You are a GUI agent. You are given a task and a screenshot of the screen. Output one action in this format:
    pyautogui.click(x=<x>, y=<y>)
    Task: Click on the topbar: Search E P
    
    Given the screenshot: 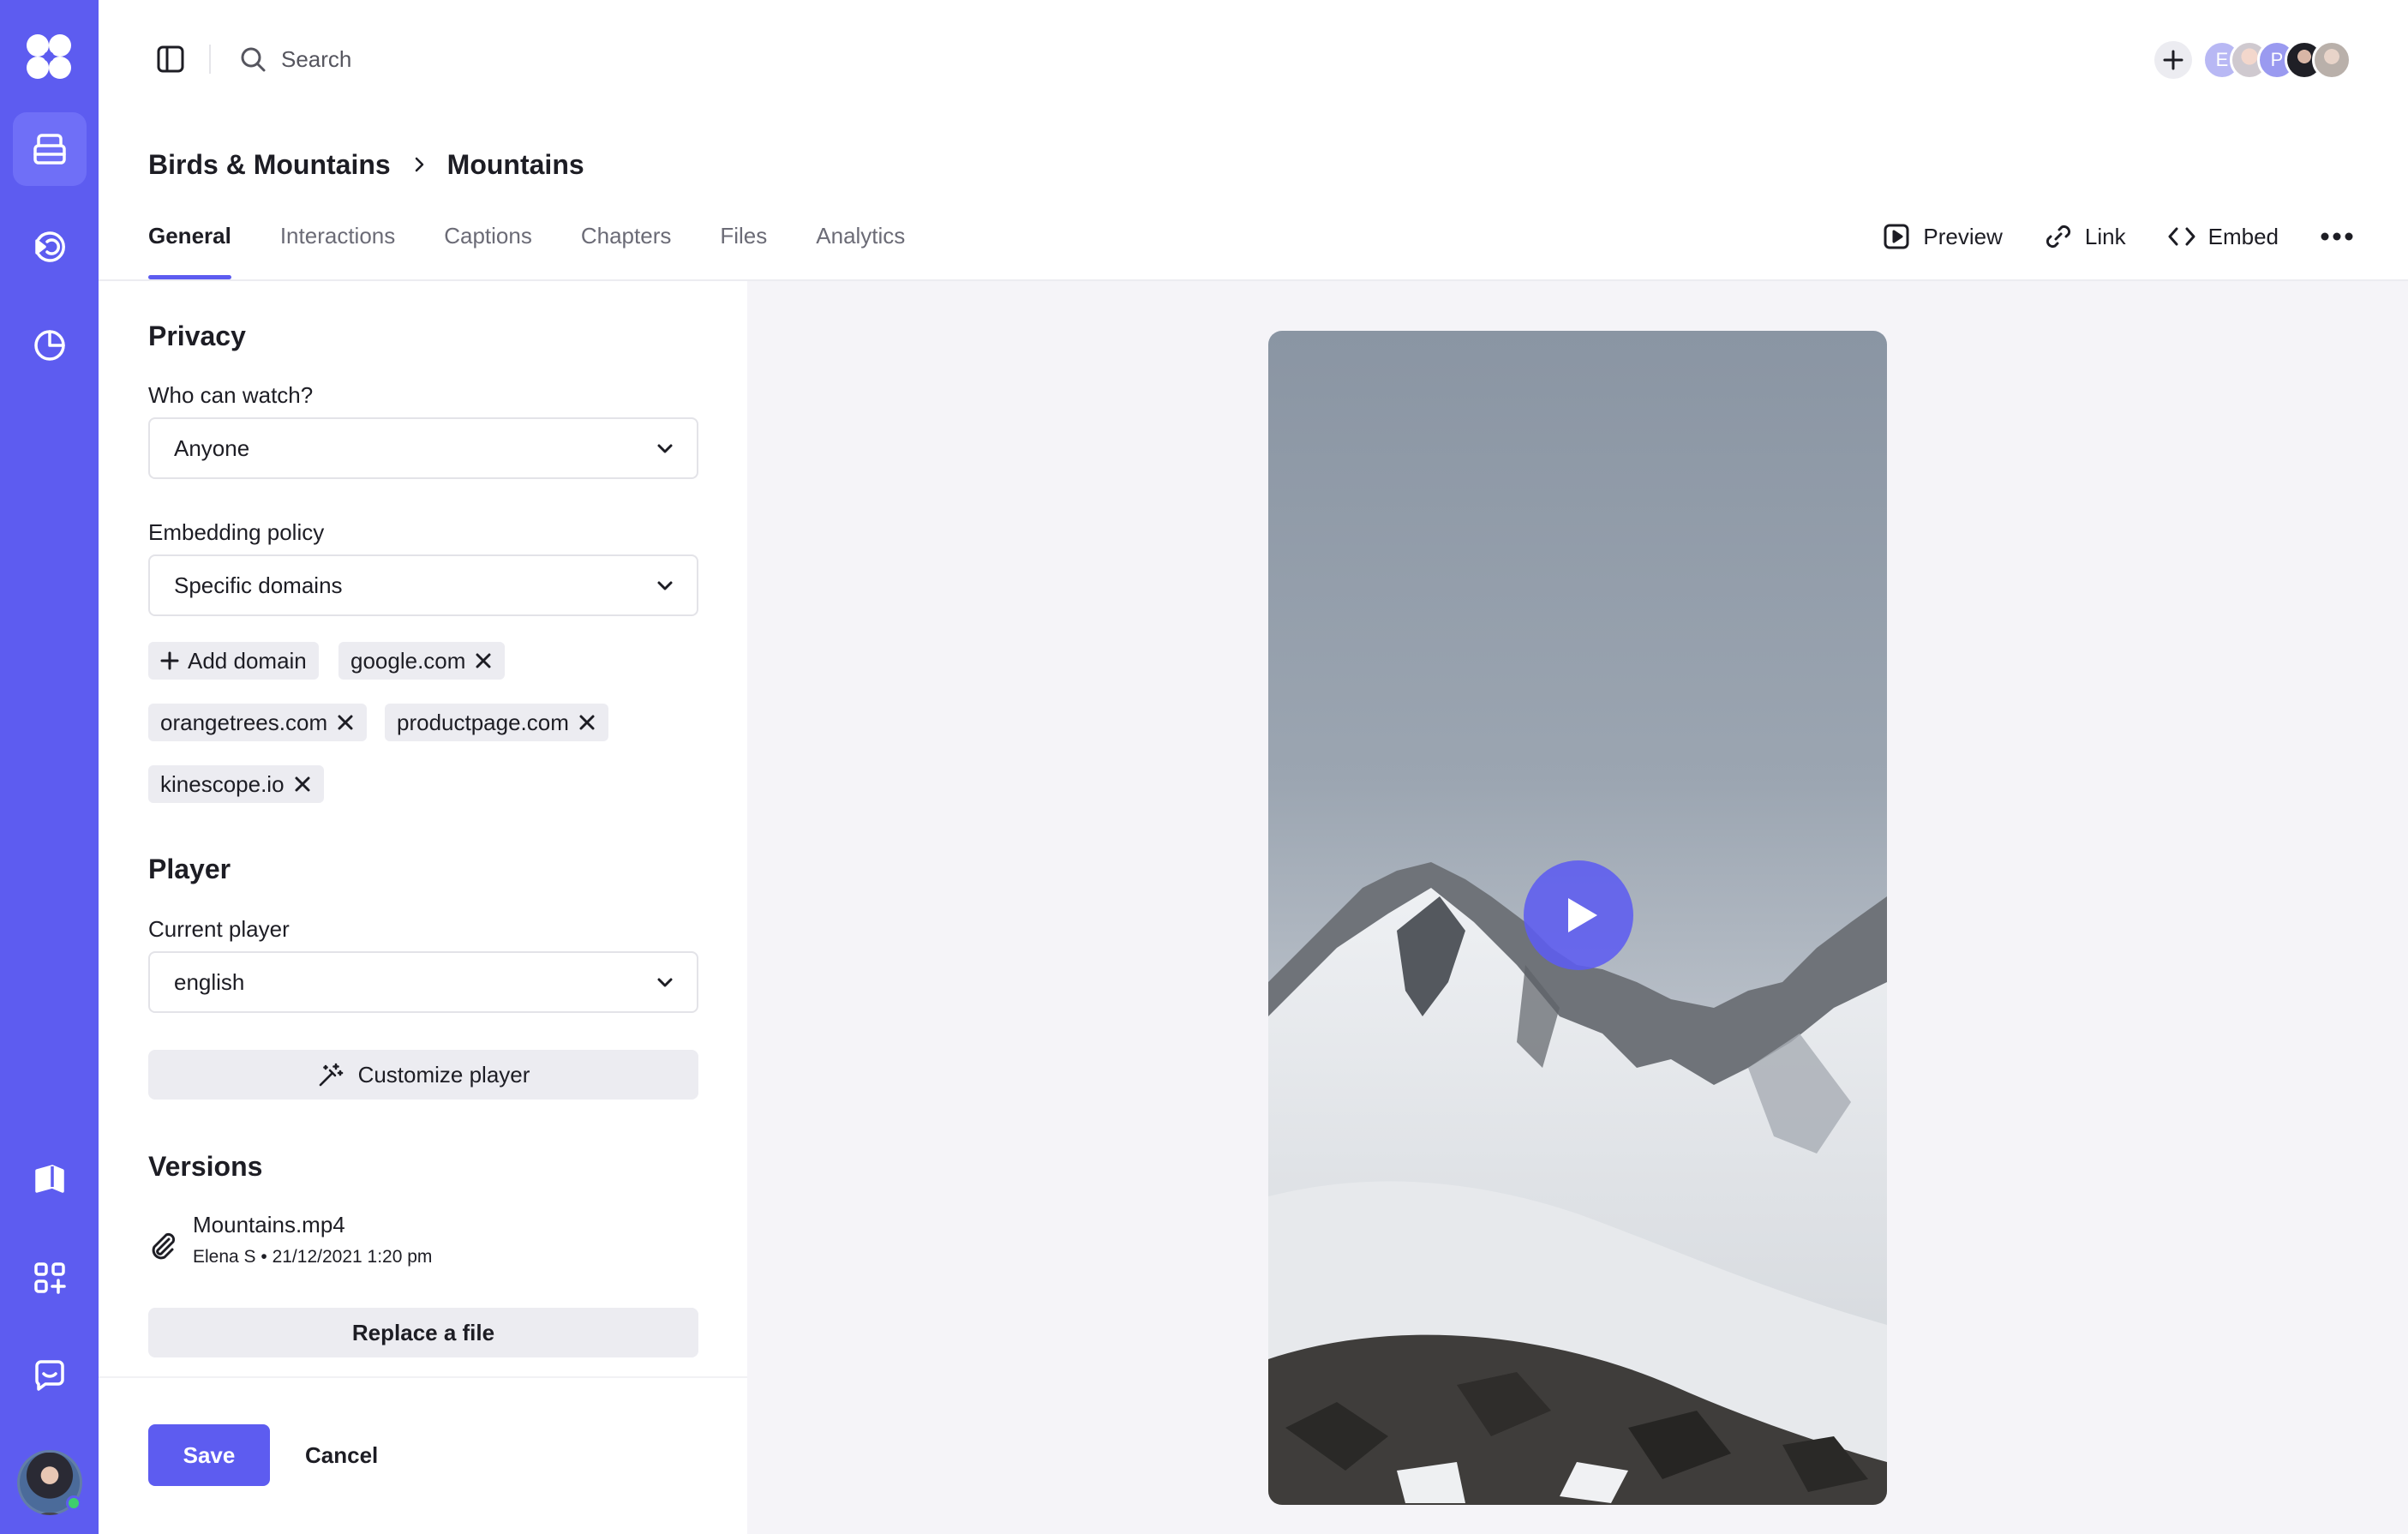 What is the action you would take?
    pyautogui.click(x=1253, y=59)
    